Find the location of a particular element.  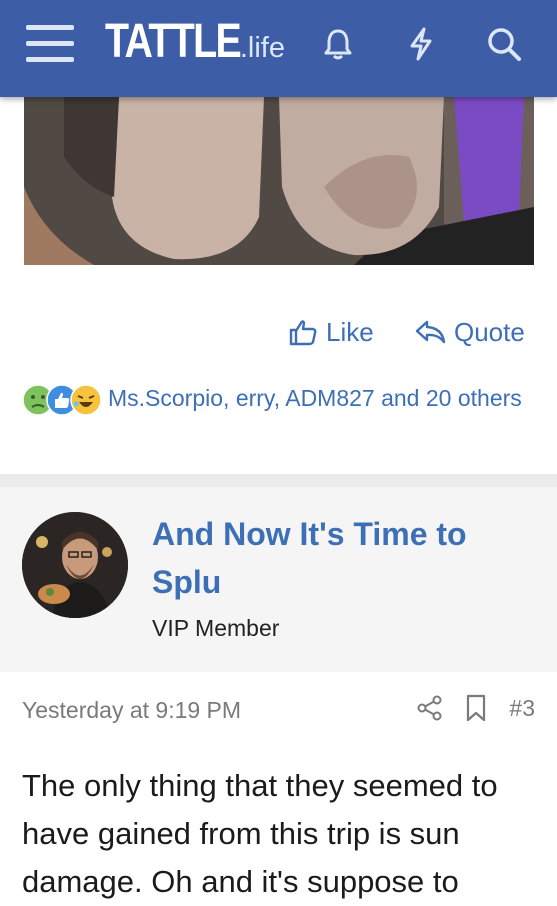

avatar is located at coordinates (75, 565).